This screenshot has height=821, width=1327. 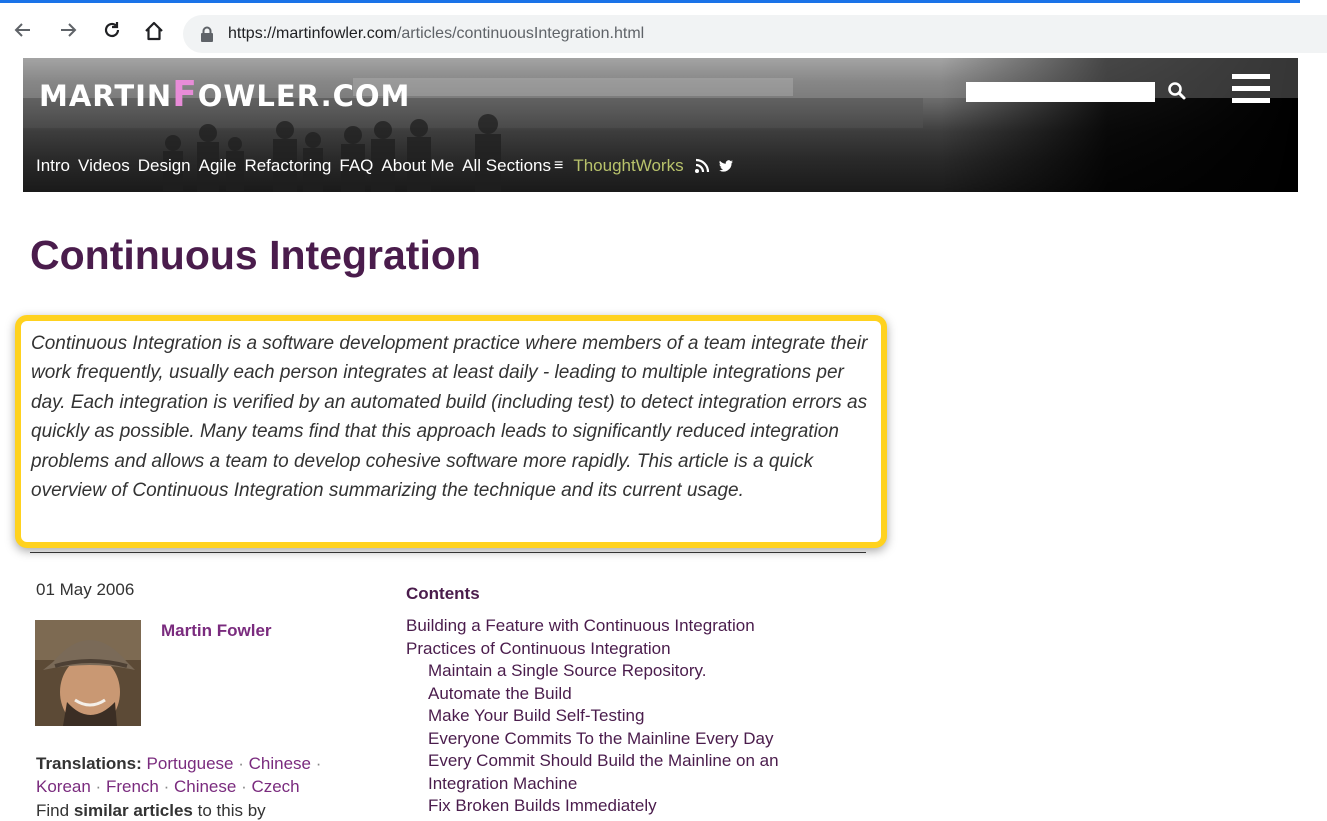 I want to click on list-item: Integration Machine, so click(x=592, y=784).